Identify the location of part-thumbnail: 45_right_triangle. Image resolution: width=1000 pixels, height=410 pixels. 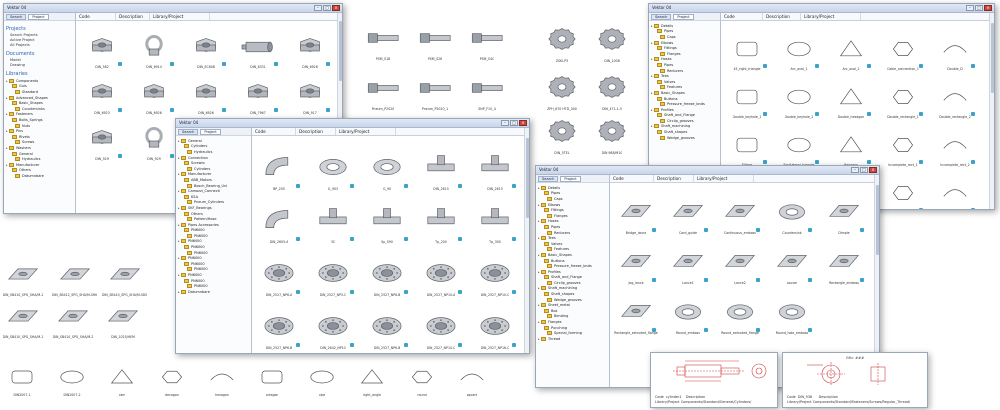
(747, 47).